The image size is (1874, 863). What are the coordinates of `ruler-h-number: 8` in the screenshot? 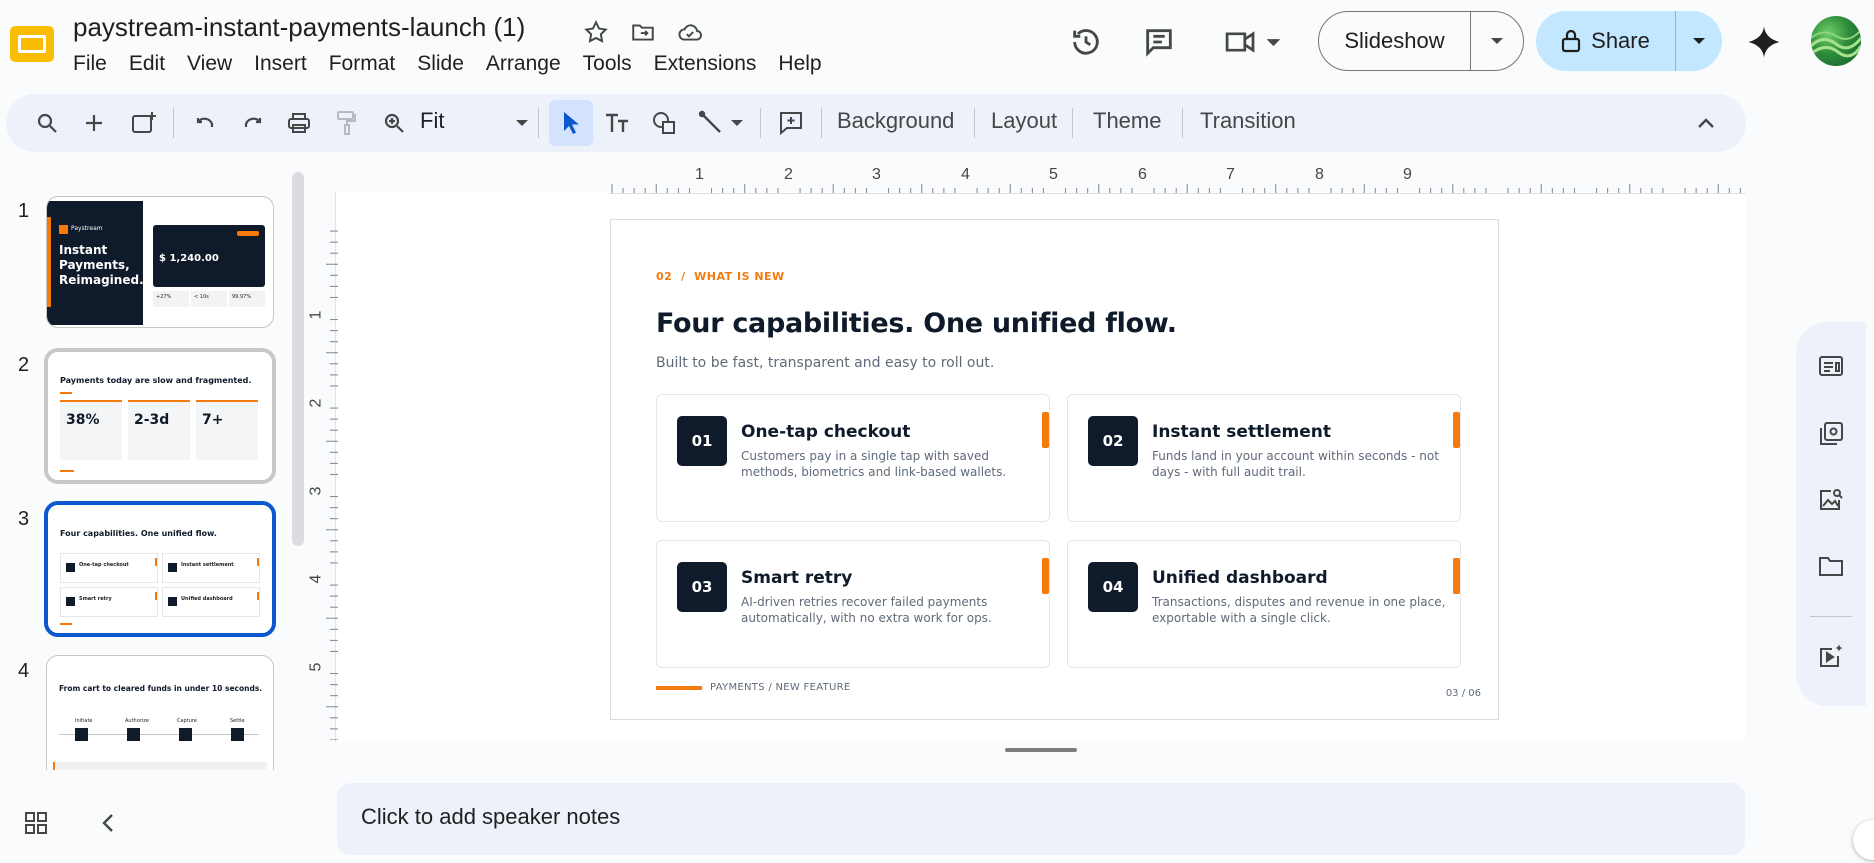 It's located at (1319, 174).